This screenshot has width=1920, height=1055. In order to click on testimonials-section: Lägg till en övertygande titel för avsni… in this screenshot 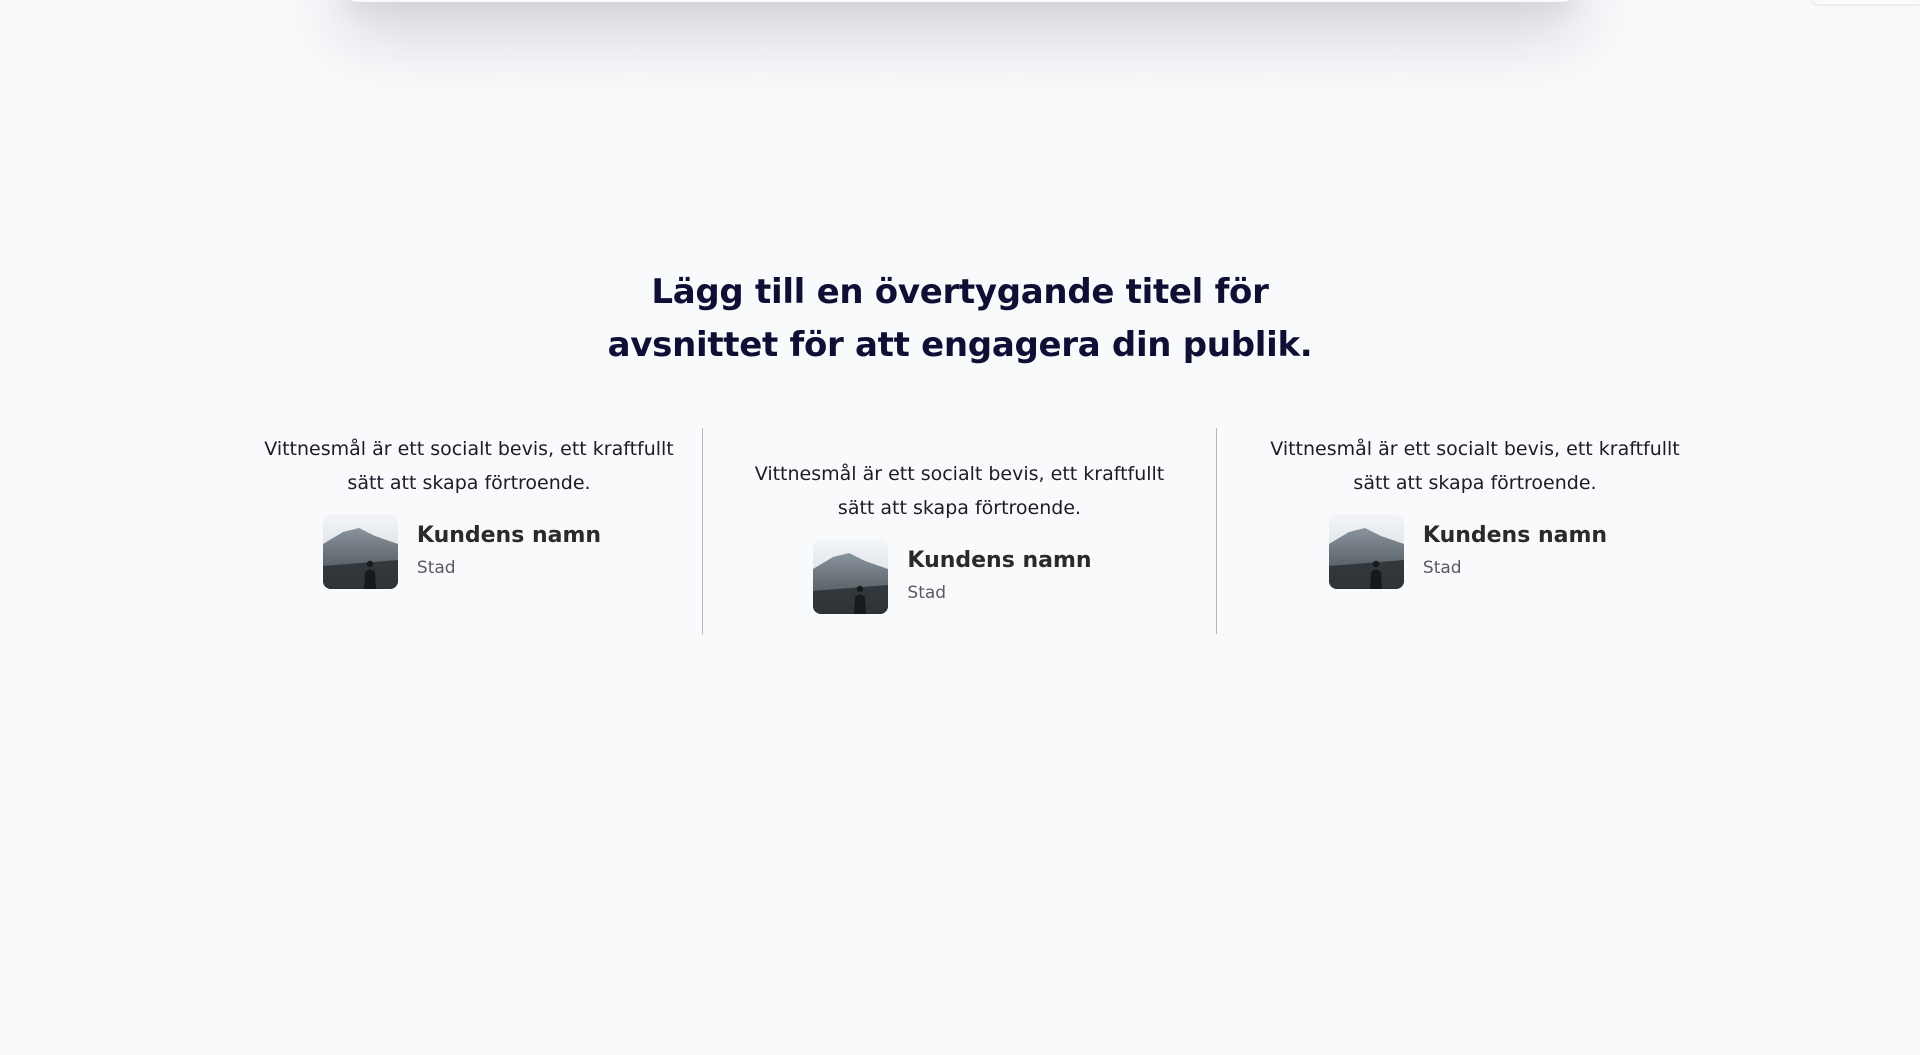, I will do `click(960, 319)`.